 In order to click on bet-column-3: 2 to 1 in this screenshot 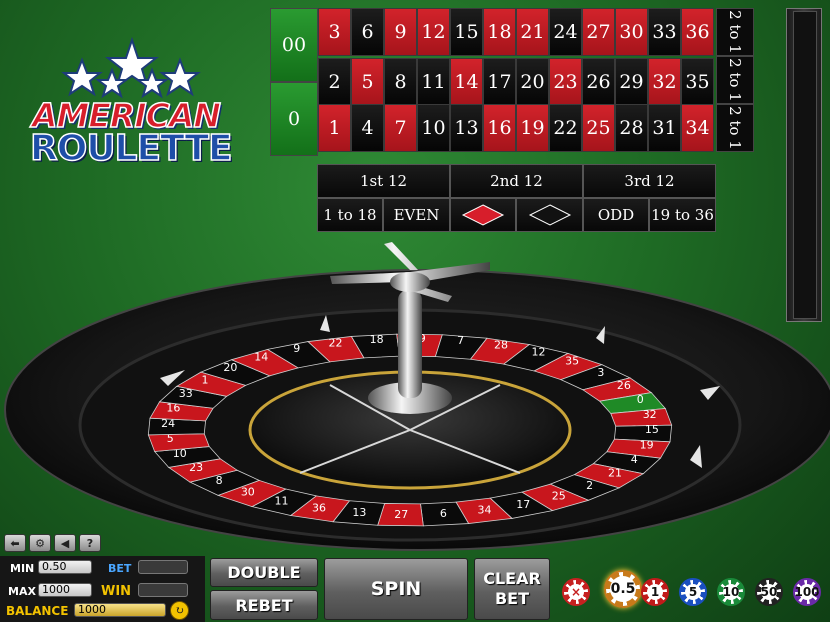, I will do `click(735, 32)`.